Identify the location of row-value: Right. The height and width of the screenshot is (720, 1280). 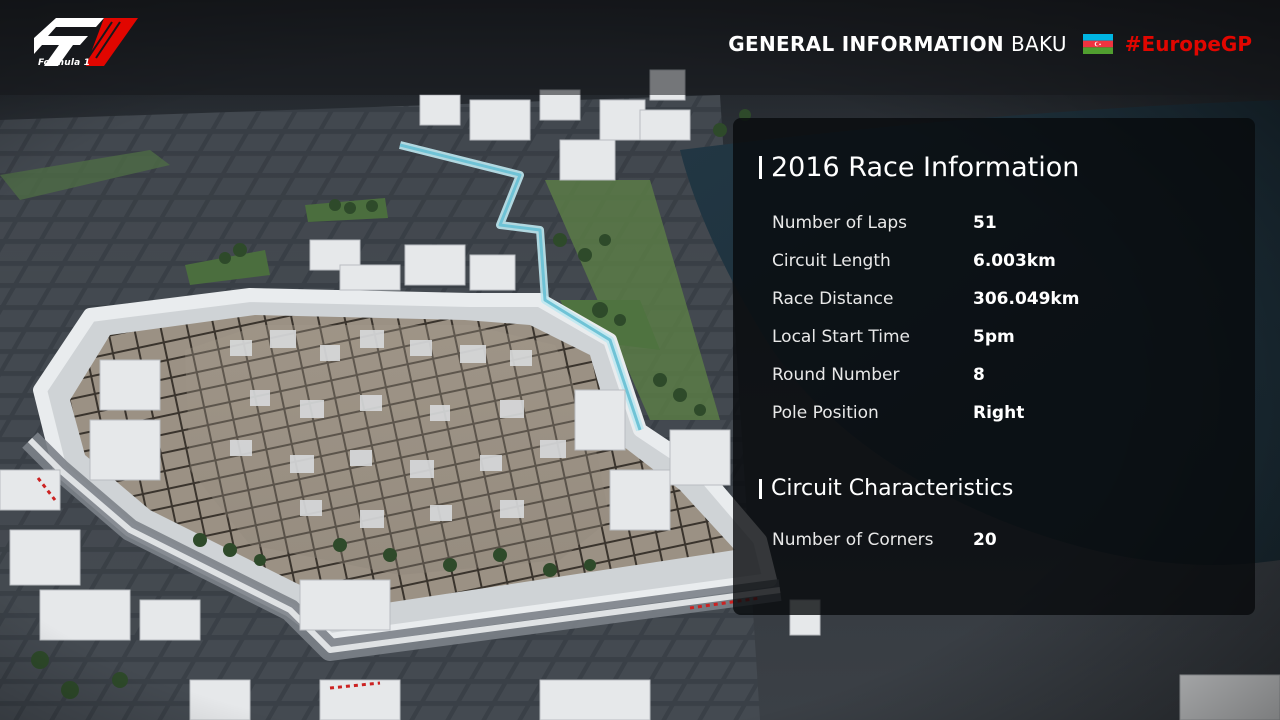
(999, 413).